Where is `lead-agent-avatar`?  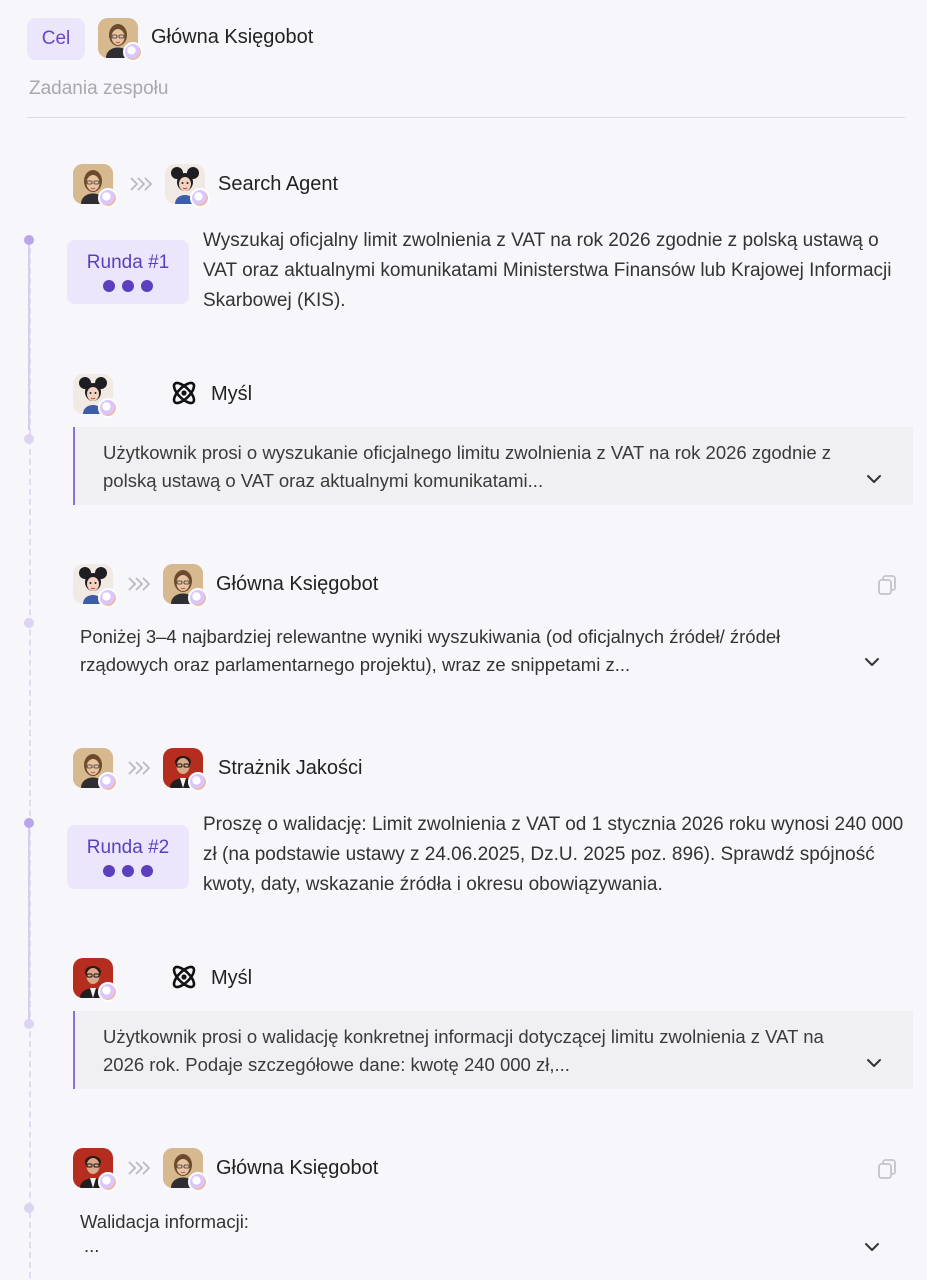
lead-agent-avatar is located at coordinates (120, 40).